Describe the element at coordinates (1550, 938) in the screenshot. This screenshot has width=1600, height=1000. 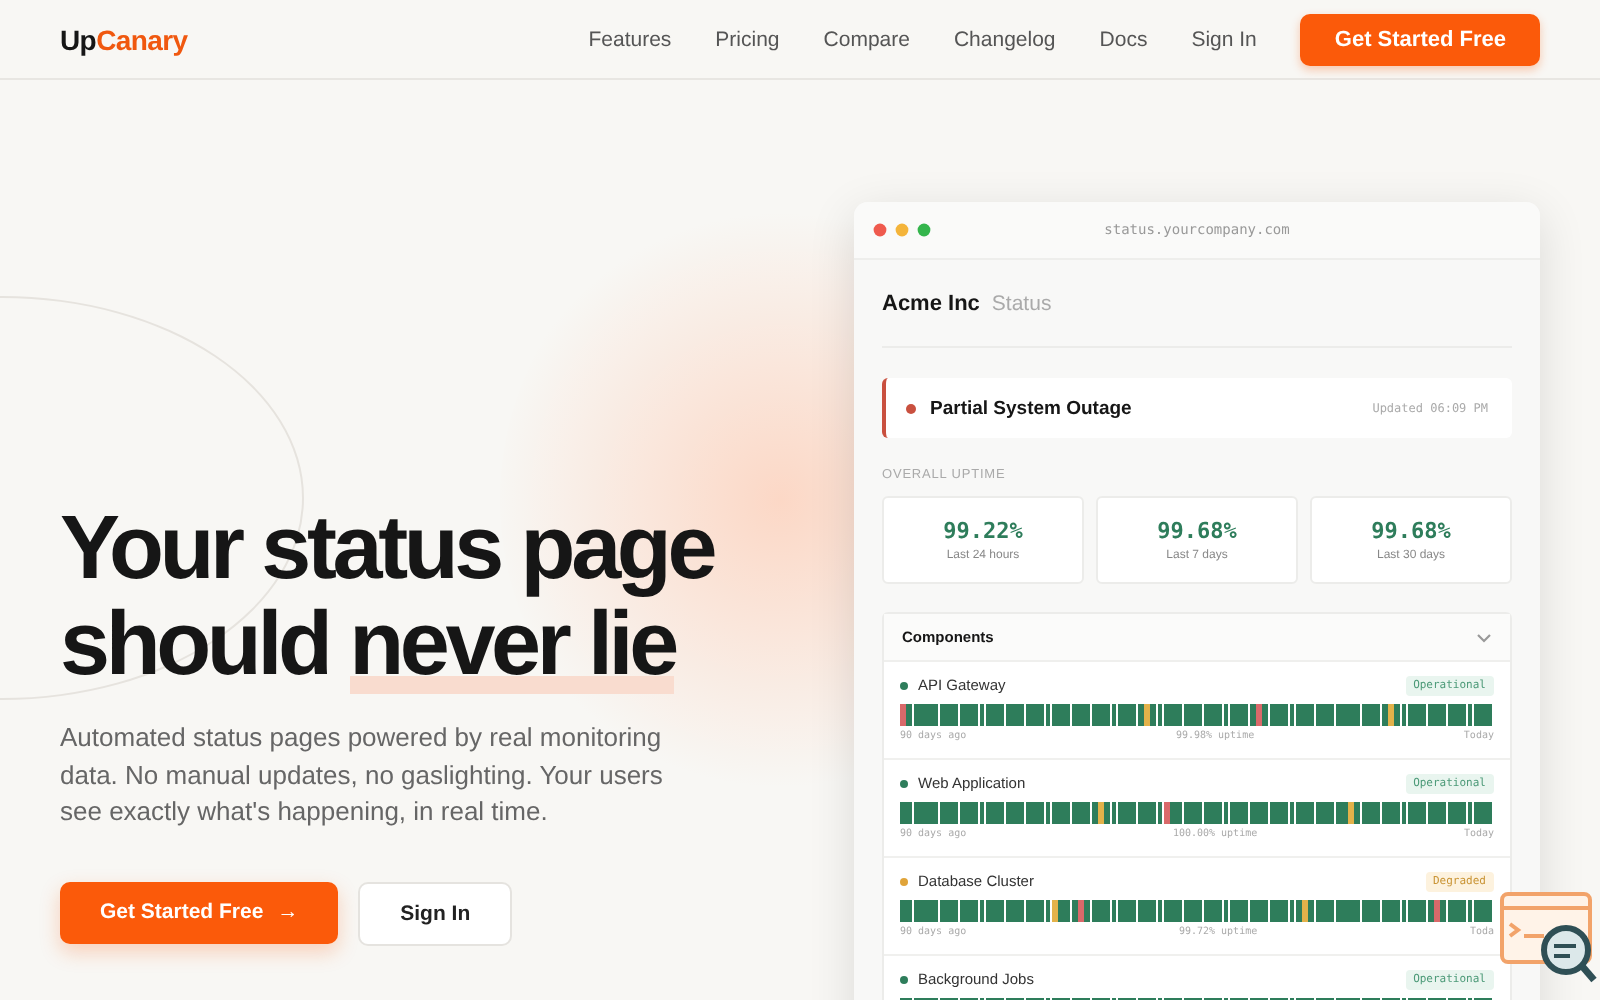
I see `status-search-icon` at that location.